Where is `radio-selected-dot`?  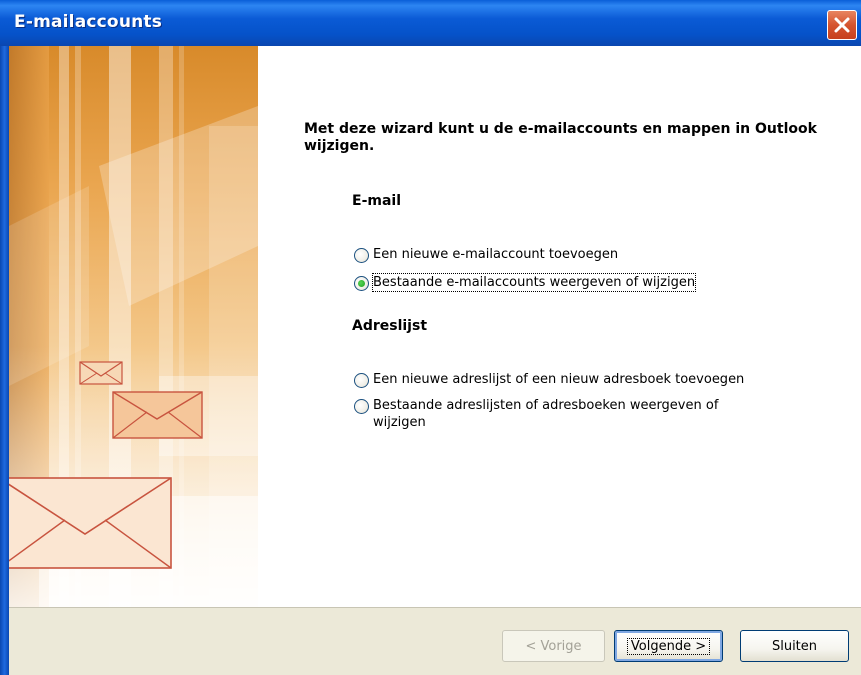
radio-selected-dot is located at coordinates (361, 283).